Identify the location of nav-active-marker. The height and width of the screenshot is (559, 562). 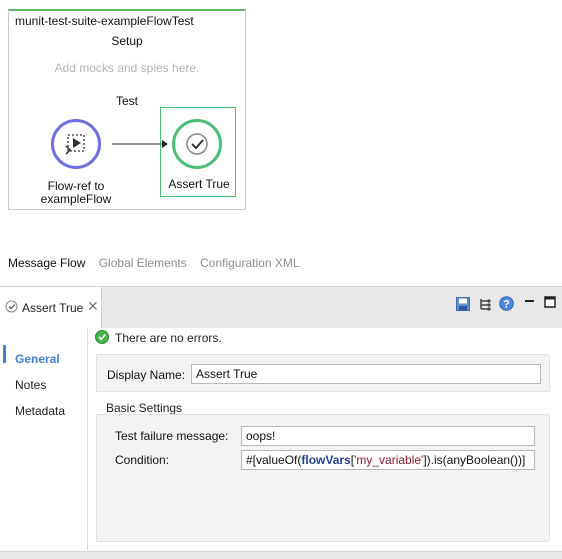
(4, 354).